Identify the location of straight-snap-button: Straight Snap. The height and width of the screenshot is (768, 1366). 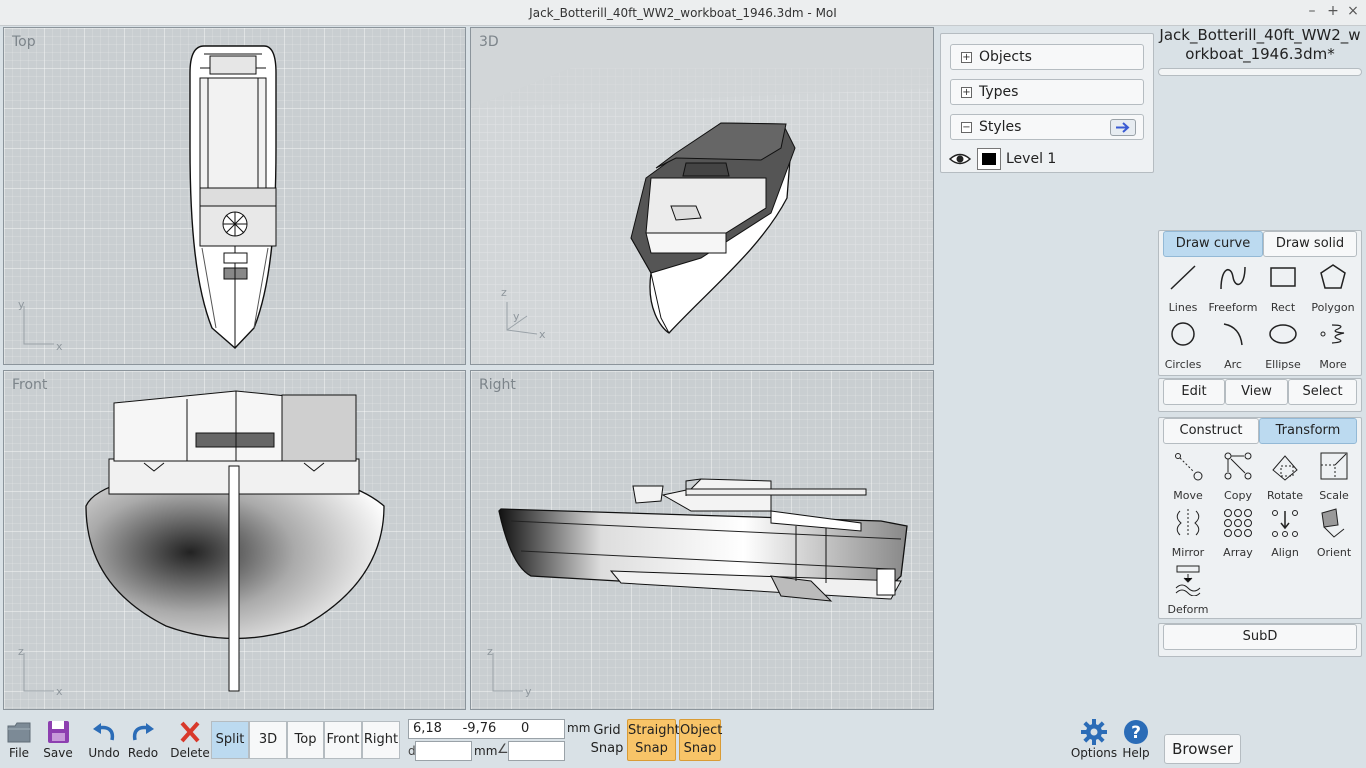
(653, 740).